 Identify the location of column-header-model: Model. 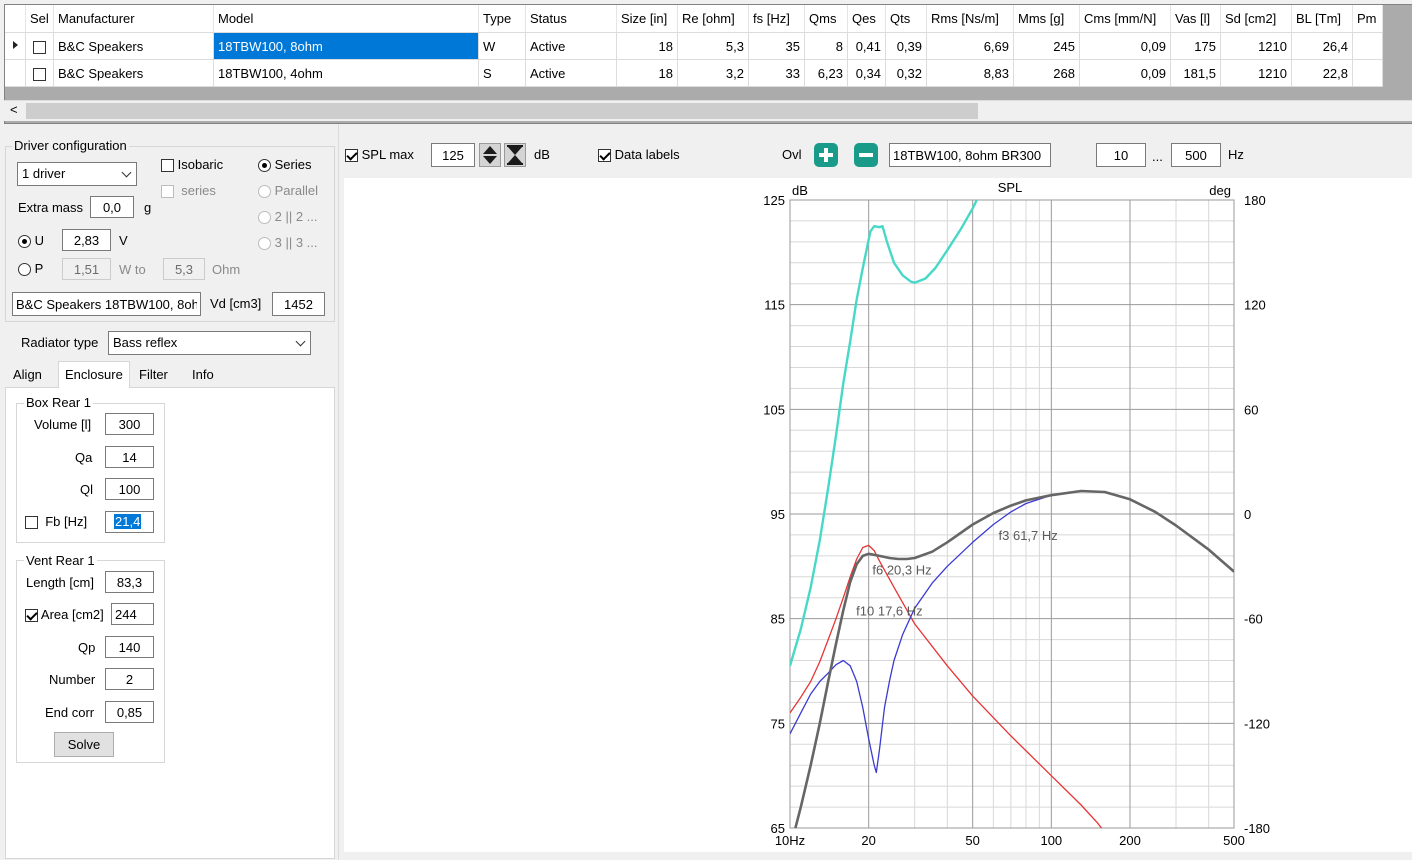
(346, 19).